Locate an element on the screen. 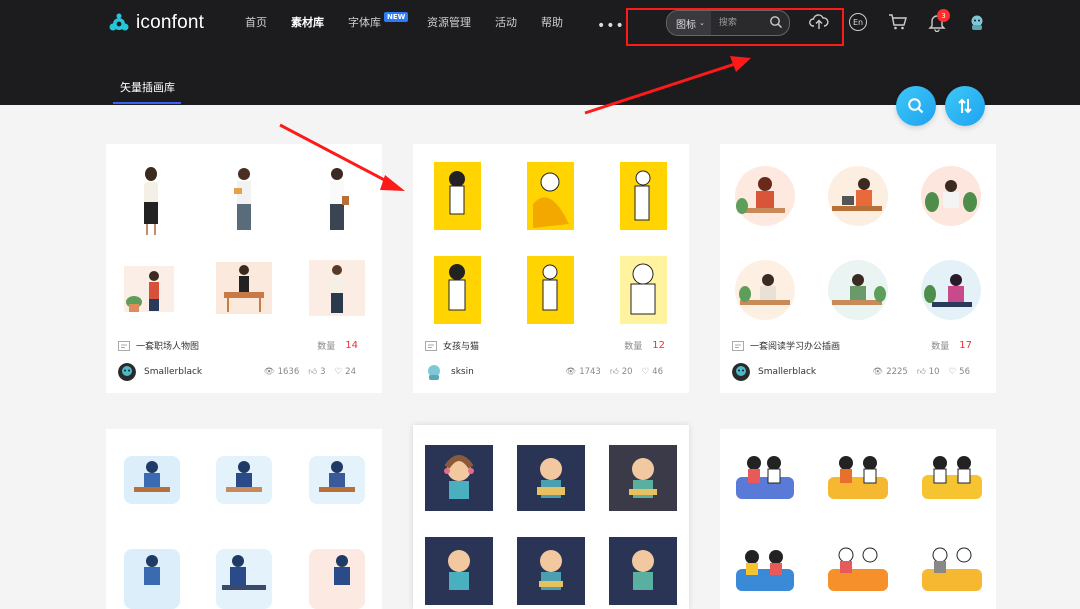 This screenshot has width=1080, height=609. favorites-stat: ♡ 46 is located at coordinates (652, 372).